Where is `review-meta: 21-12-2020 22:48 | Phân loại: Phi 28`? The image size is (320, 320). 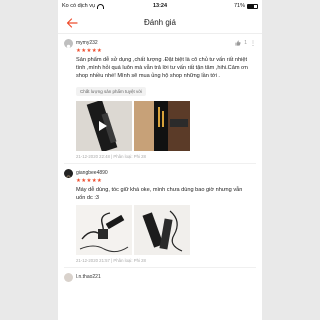
review-meta: 21-12-2020 22:48 | Phân loại: Phi 28 is located at coordinates (111, 156).